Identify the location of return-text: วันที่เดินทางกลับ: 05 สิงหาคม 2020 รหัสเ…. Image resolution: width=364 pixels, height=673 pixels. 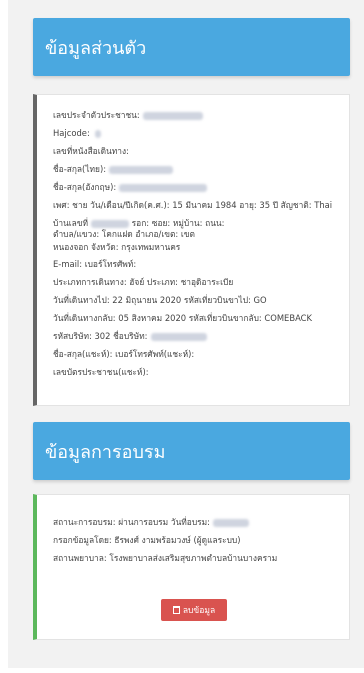
(183, 318).